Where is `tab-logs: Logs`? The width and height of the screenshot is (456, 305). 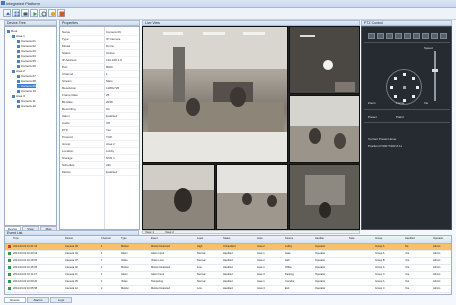
tab-logs: Logs is located at coordinates (61, 300).